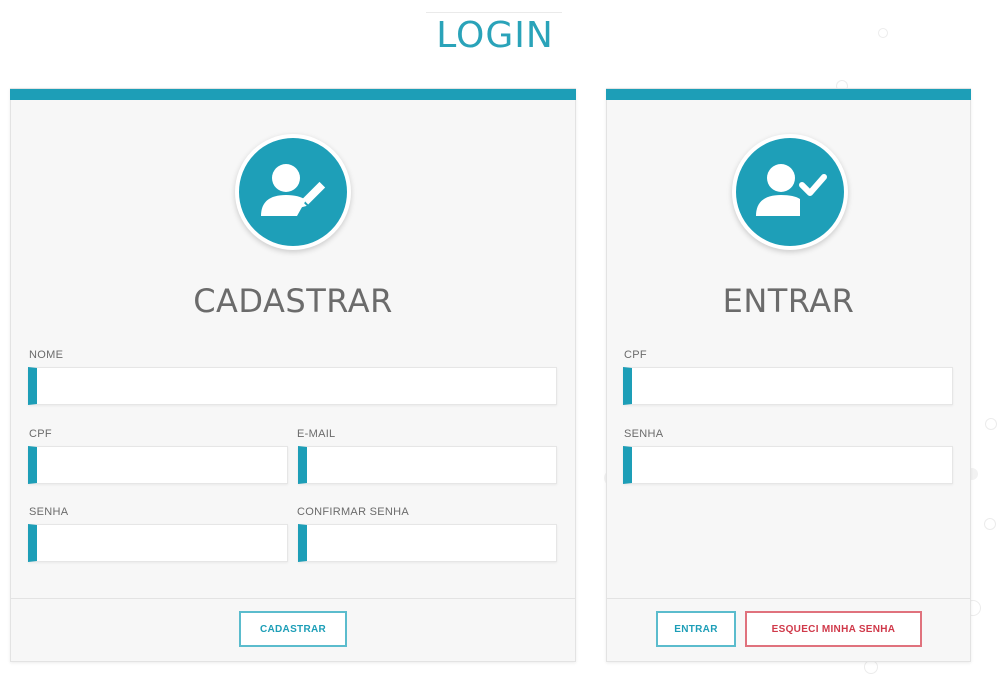  Describe the element at coordinates (788, 94) in the screenshot. I see `login-card-topbar` at that location.